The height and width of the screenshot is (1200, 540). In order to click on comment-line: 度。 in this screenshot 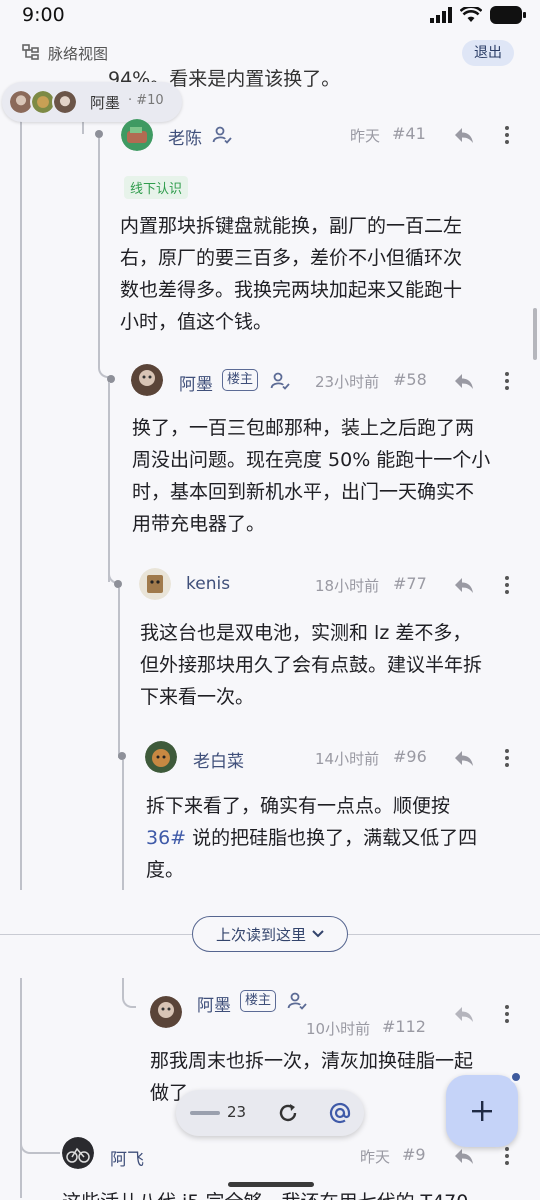, I will do `click(165, 870)`.